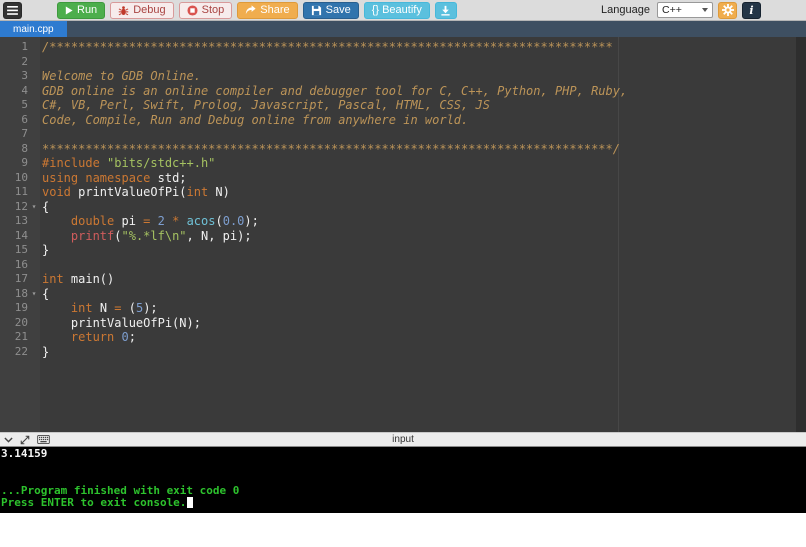 The width and height of the screenshot is (806, 547). Describe the element at coordinates (21, 220) in the screenshot. I see `line-number: 13` at that location.